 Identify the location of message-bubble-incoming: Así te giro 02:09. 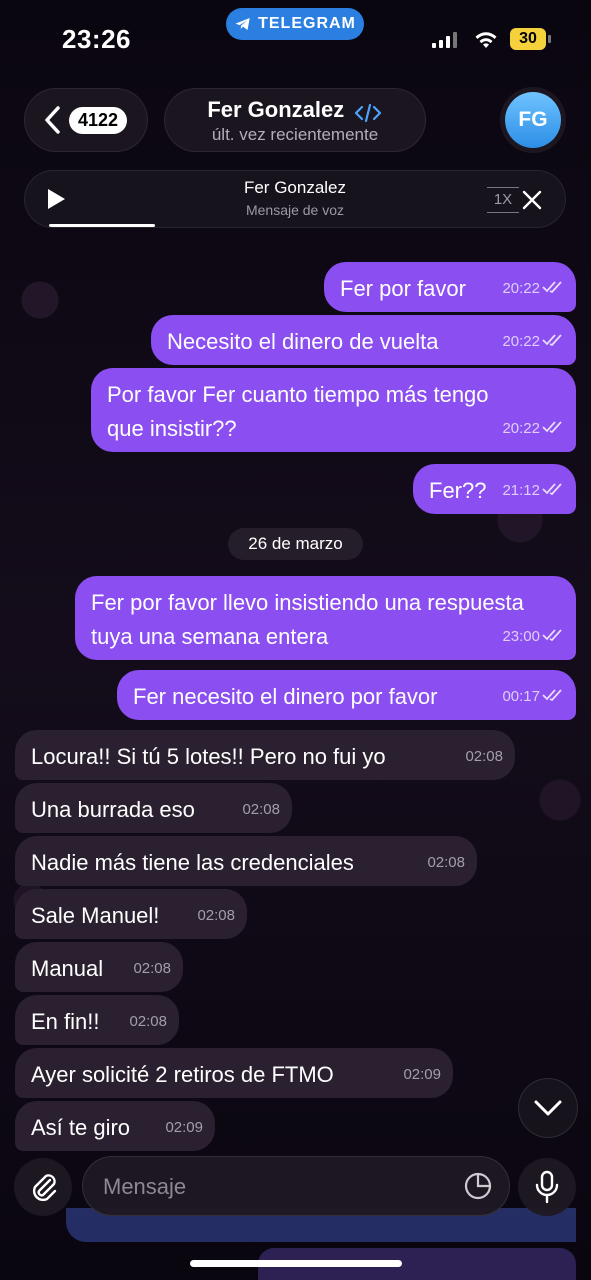
(115, 1126).